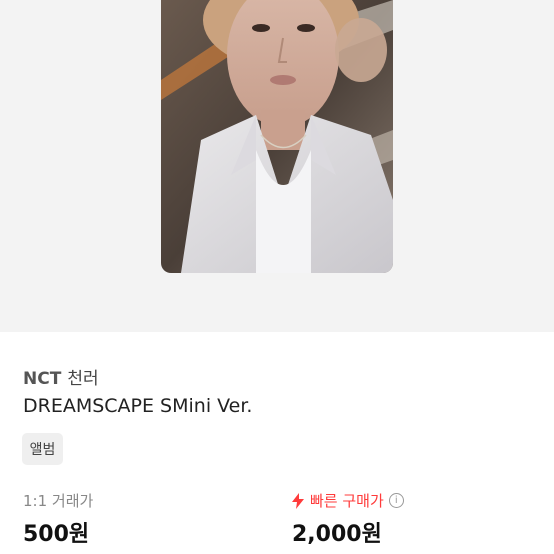  Describe the element at coordinates (138, 406) in the screenshot. I see `product-title: DREAMSCAPE SMini Ver.` at that location.